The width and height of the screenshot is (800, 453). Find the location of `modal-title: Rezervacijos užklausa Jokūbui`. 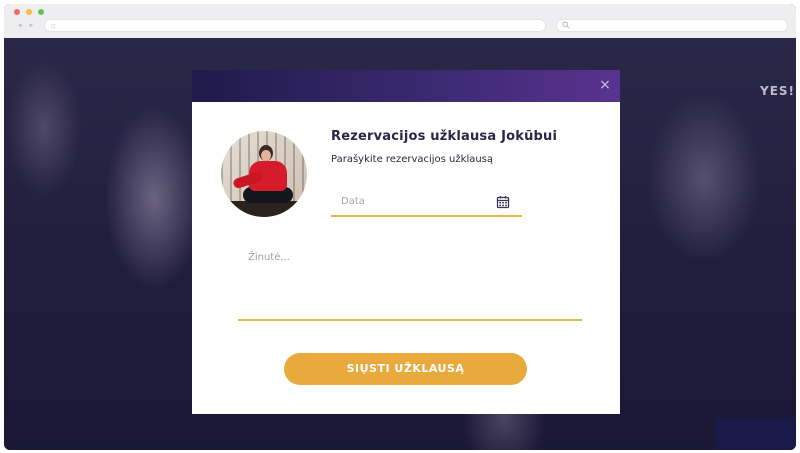

modal-title: Rezervacijos užklausa Jokūbui is located at coordinates (444, 136).